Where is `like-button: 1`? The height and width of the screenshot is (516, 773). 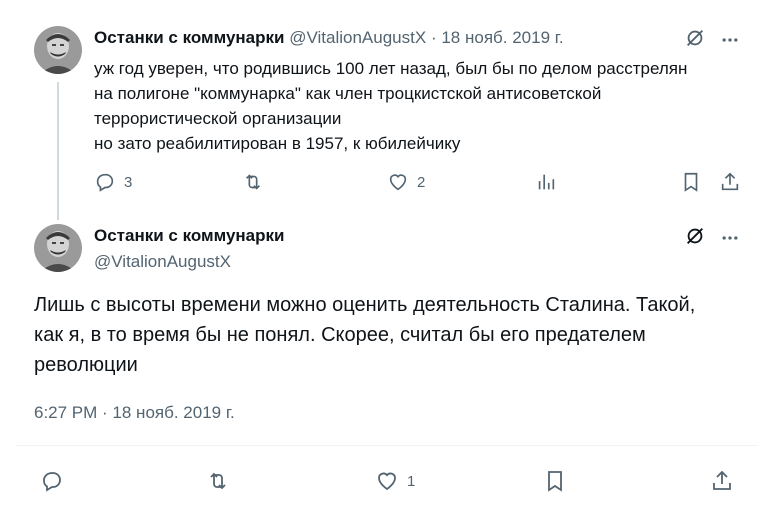
like-button: 1 is located at coordinates (395, 481).